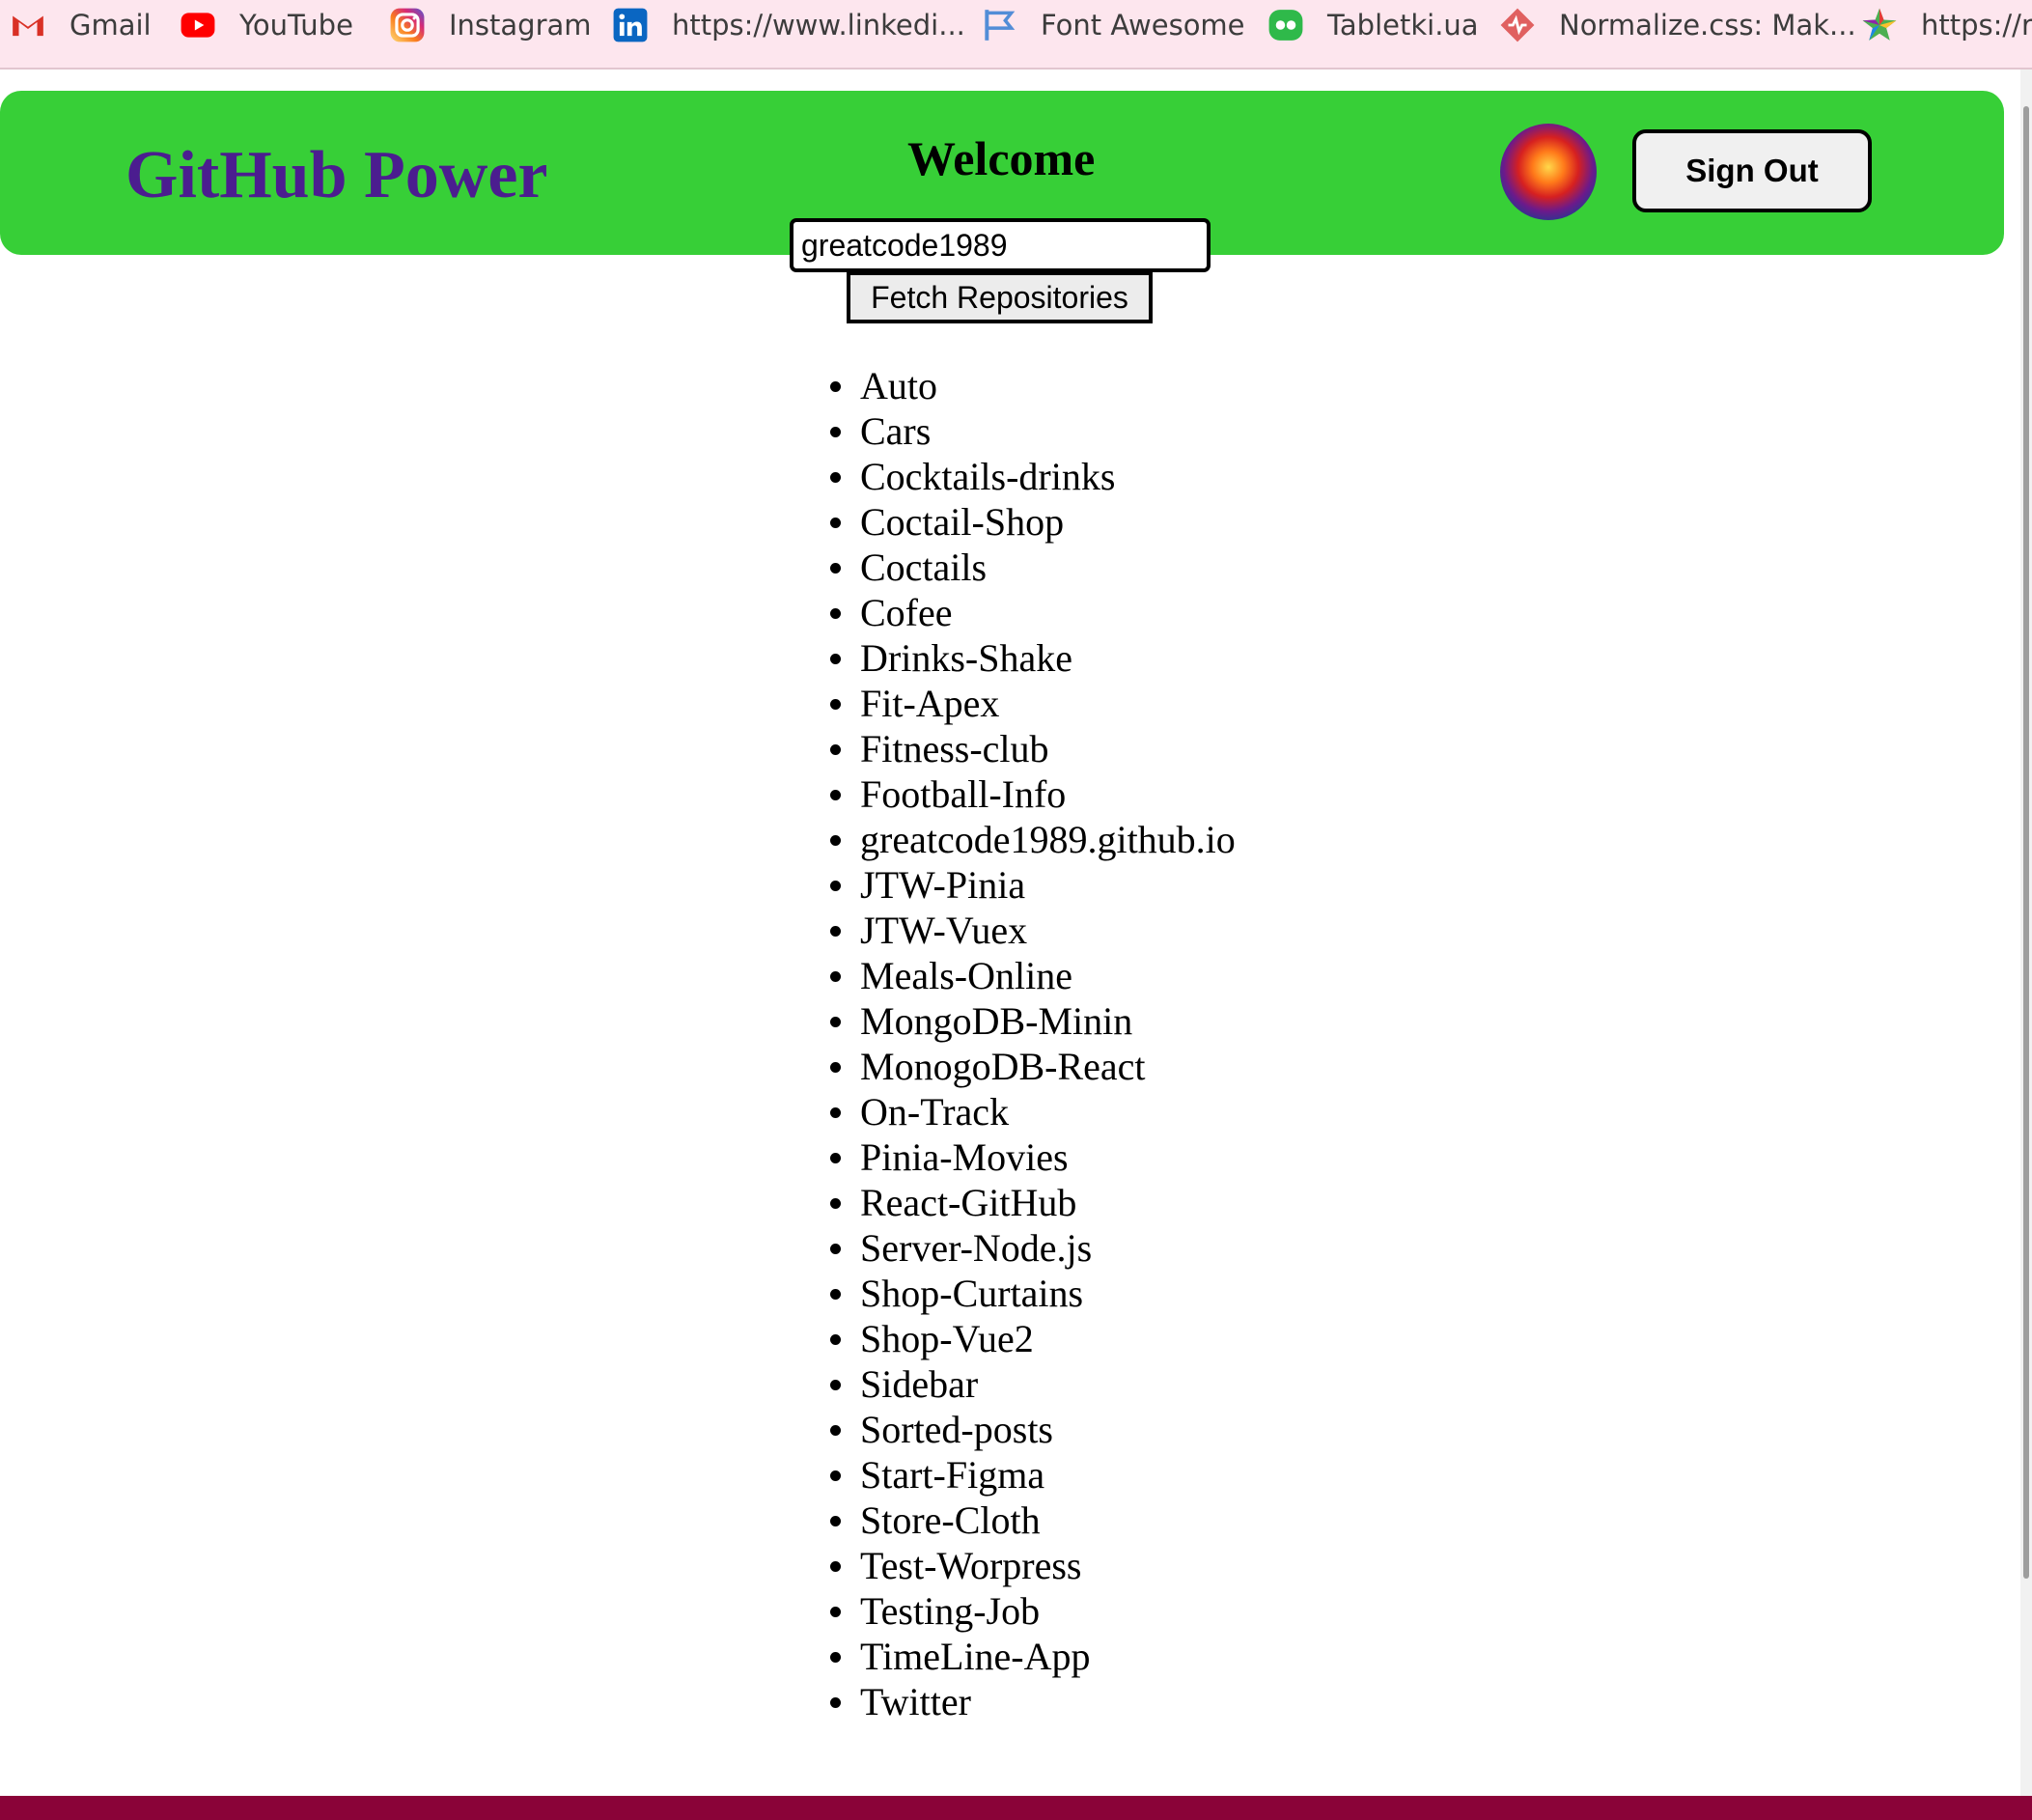 This screenshot has width=2032, height=1820. What do you see at coordinates (1033, 1112) in the screenshot?
I see `list-item: On-Track` at bounding box center [1033, 1112].